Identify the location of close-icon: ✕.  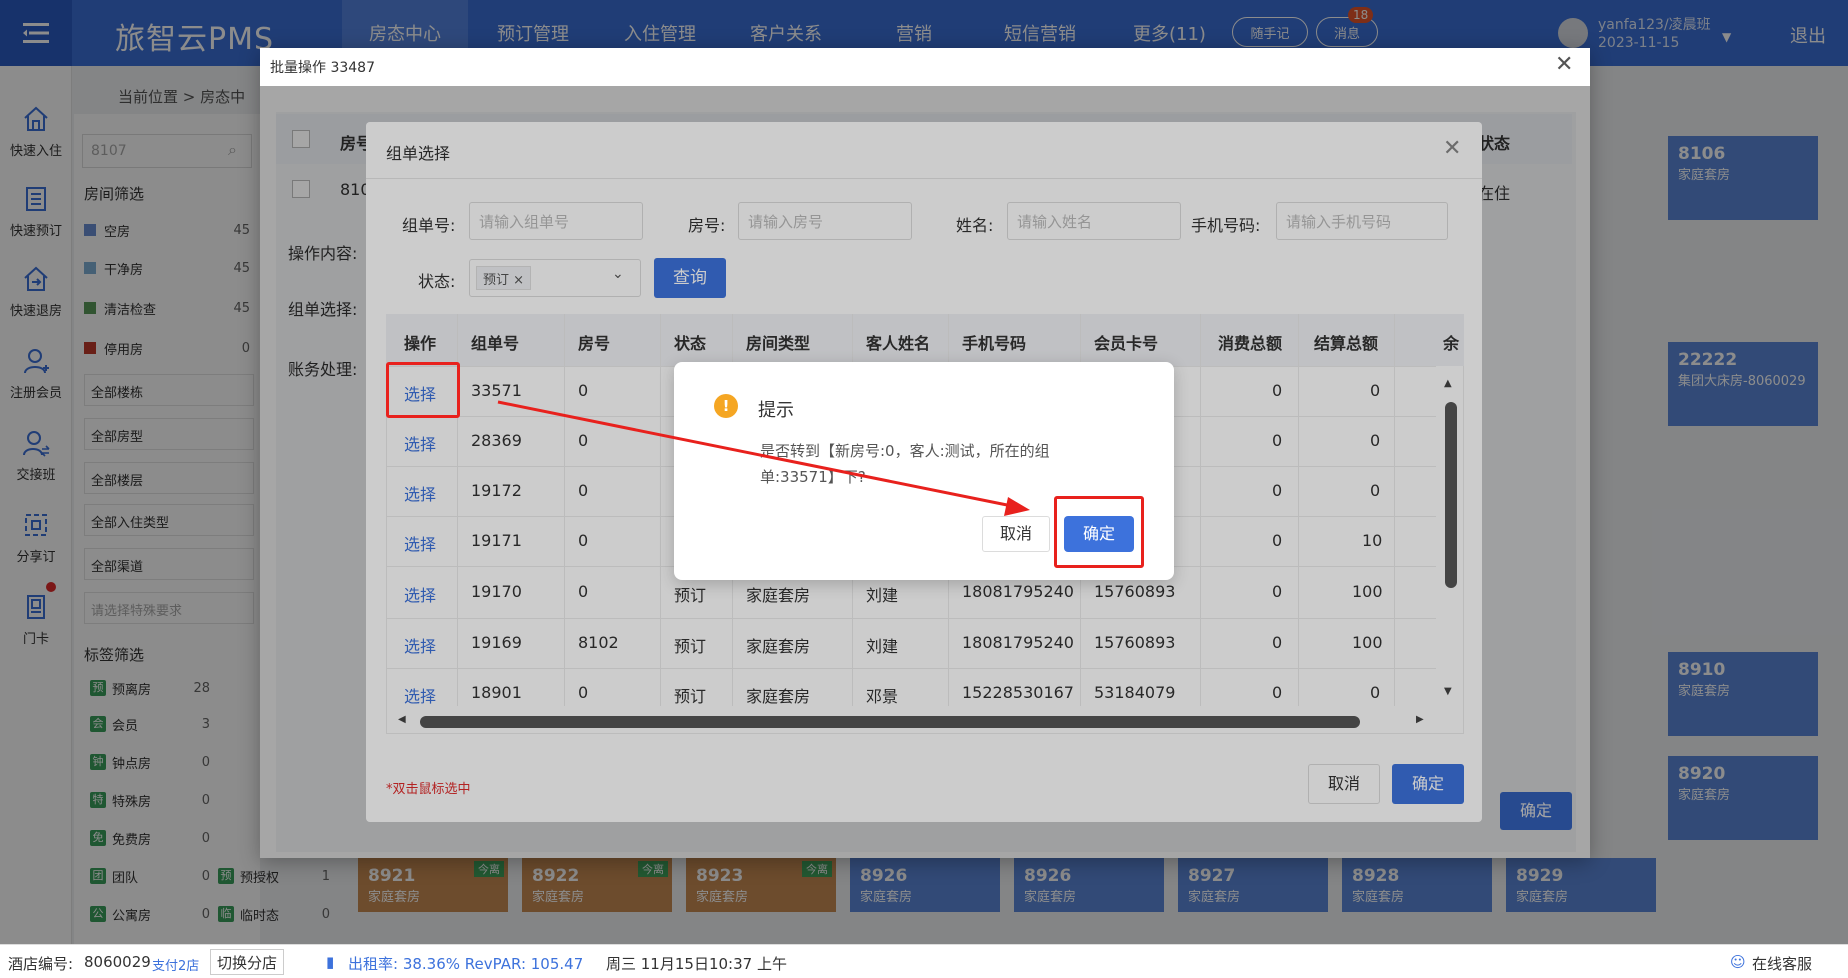
(1564, 65).